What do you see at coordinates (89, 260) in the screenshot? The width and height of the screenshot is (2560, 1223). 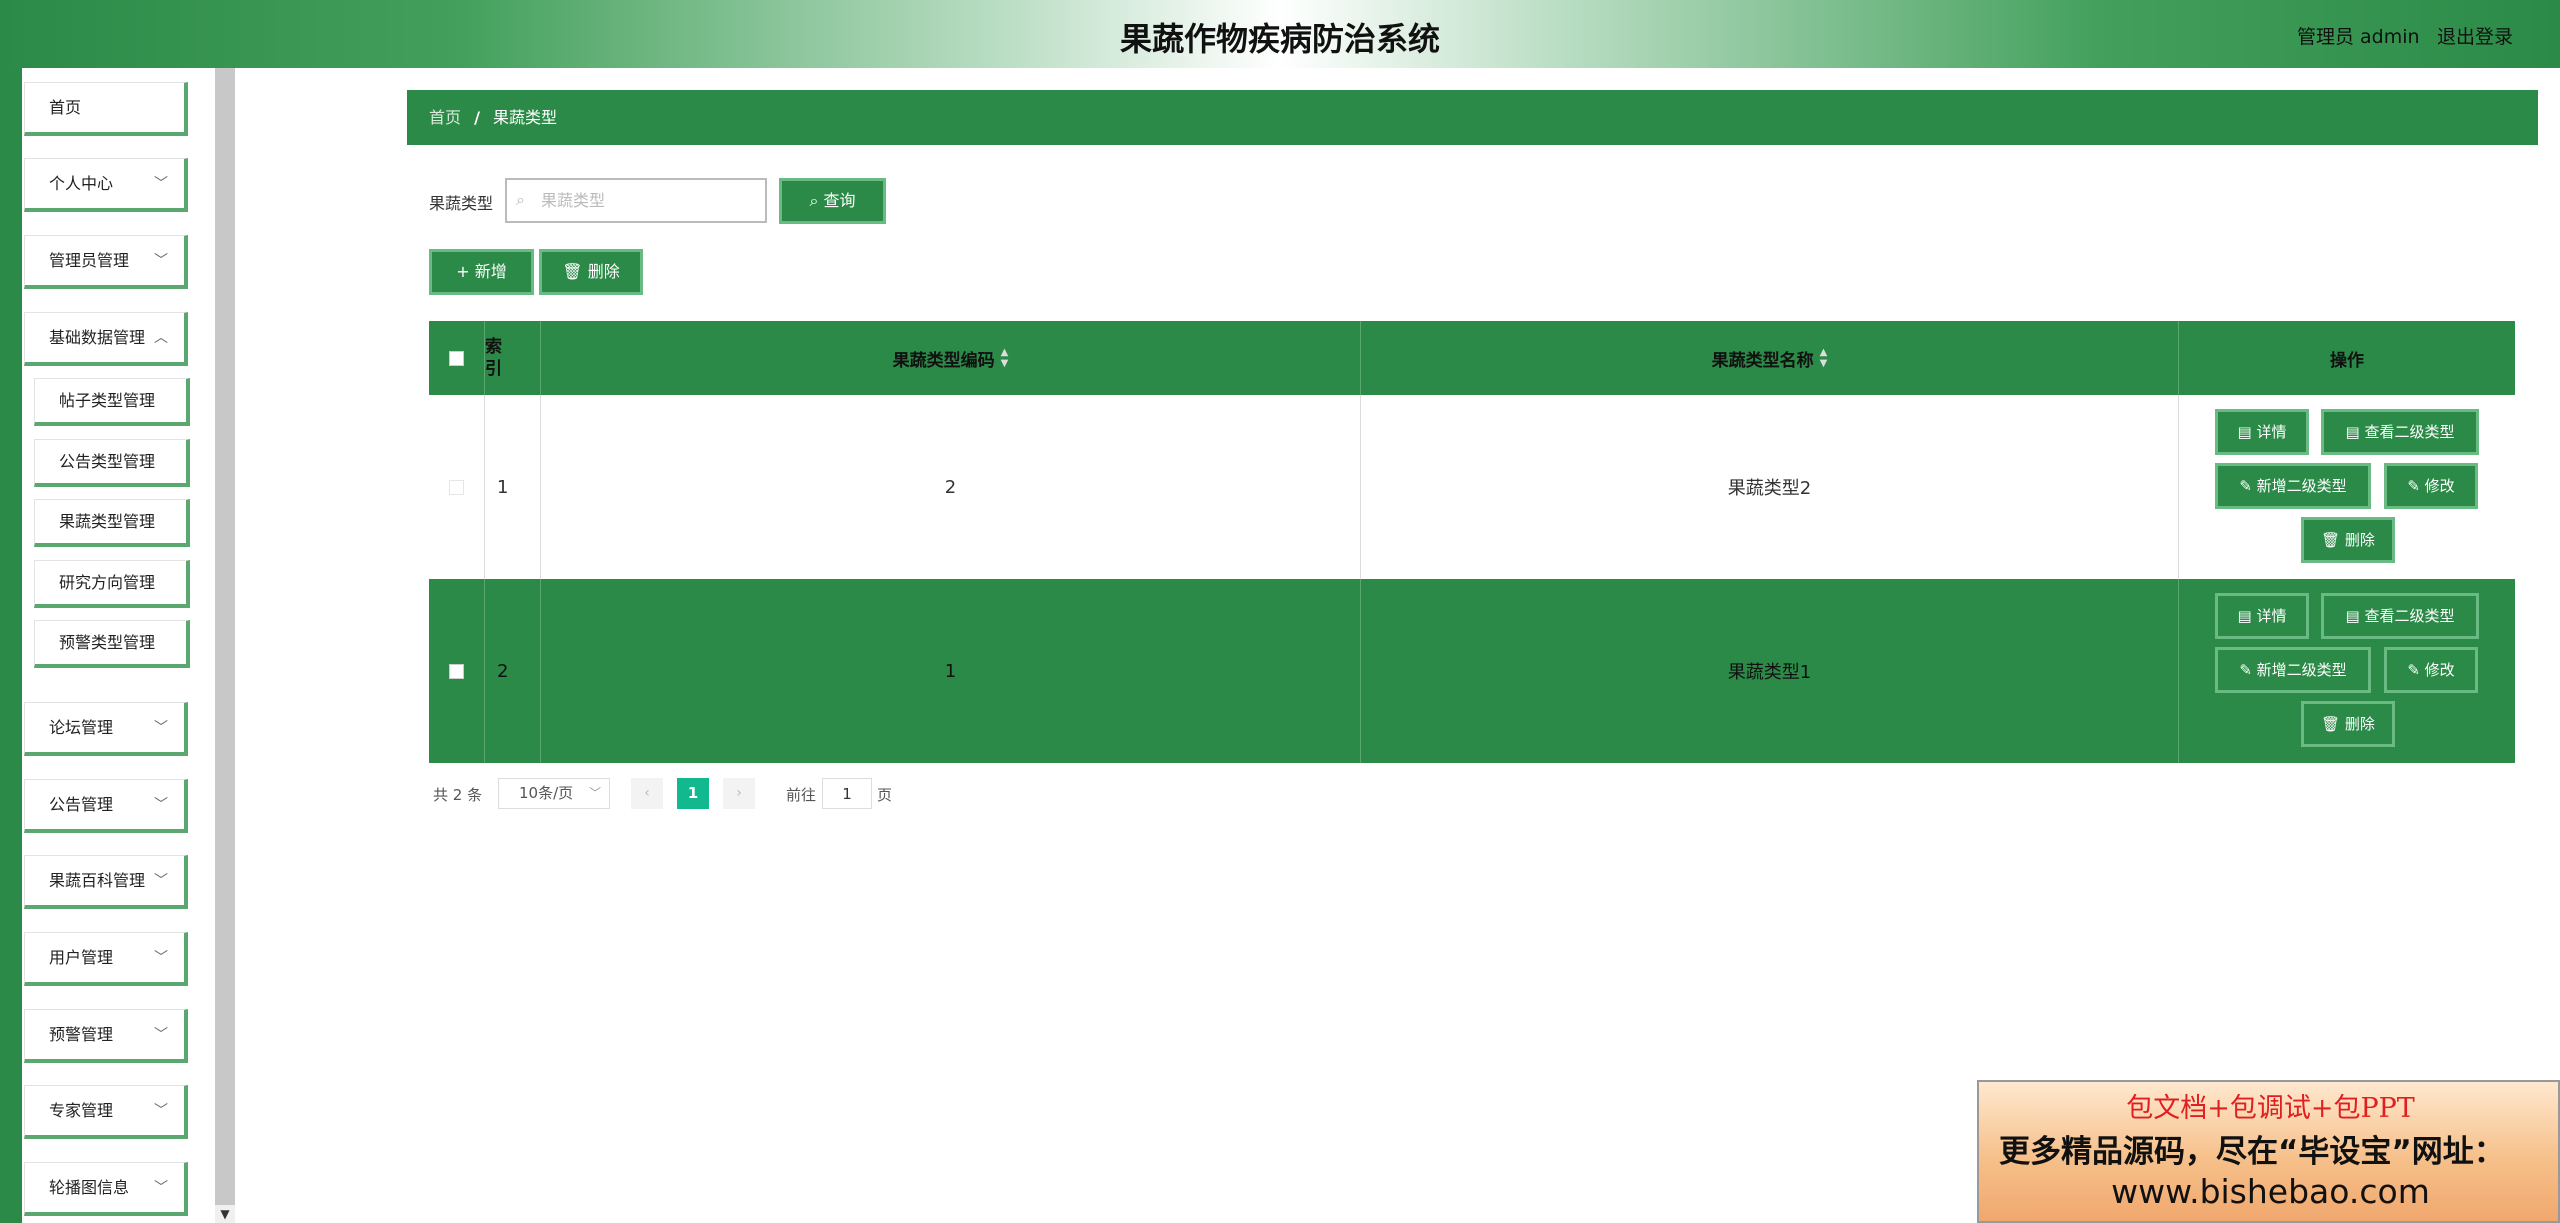 I see `sidebar-item-label: 管理员管理` at bounding box center [89, 260].